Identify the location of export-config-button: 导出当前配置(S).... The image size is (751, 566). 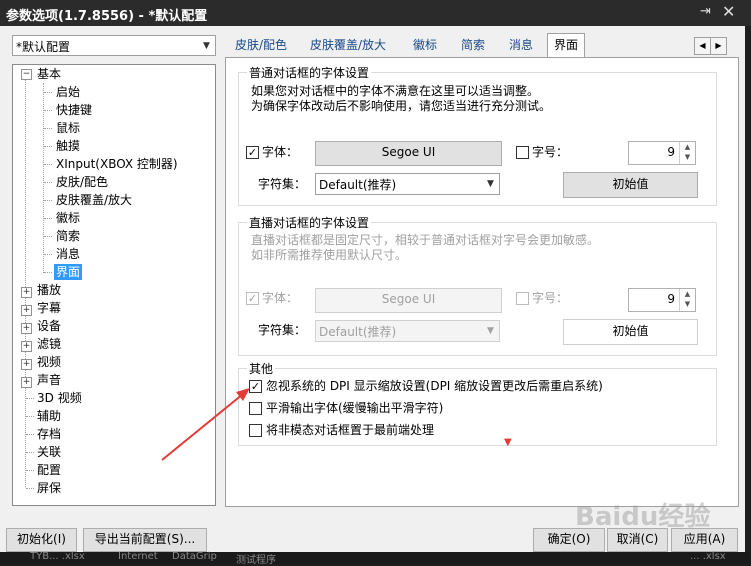
(145, 540).